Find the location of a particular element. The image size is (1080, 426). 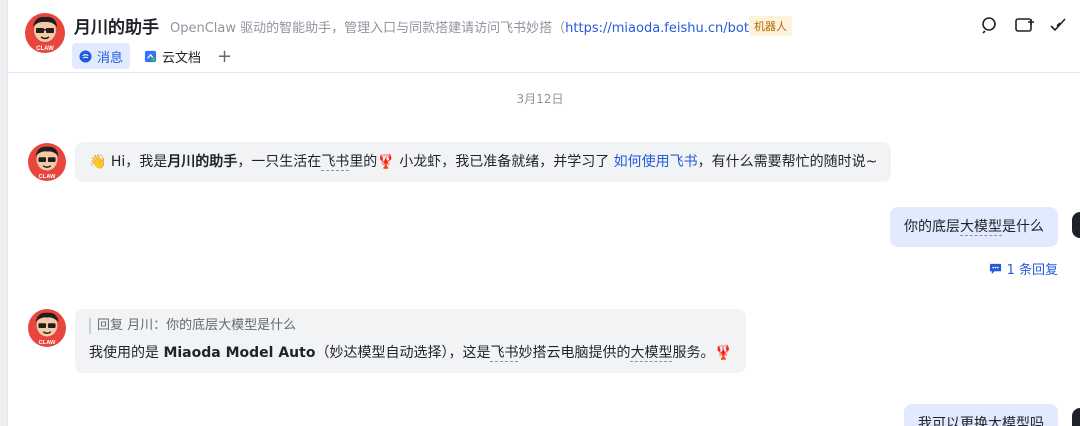

date-separator: 3月12日 is located at coordinates (540, 99).